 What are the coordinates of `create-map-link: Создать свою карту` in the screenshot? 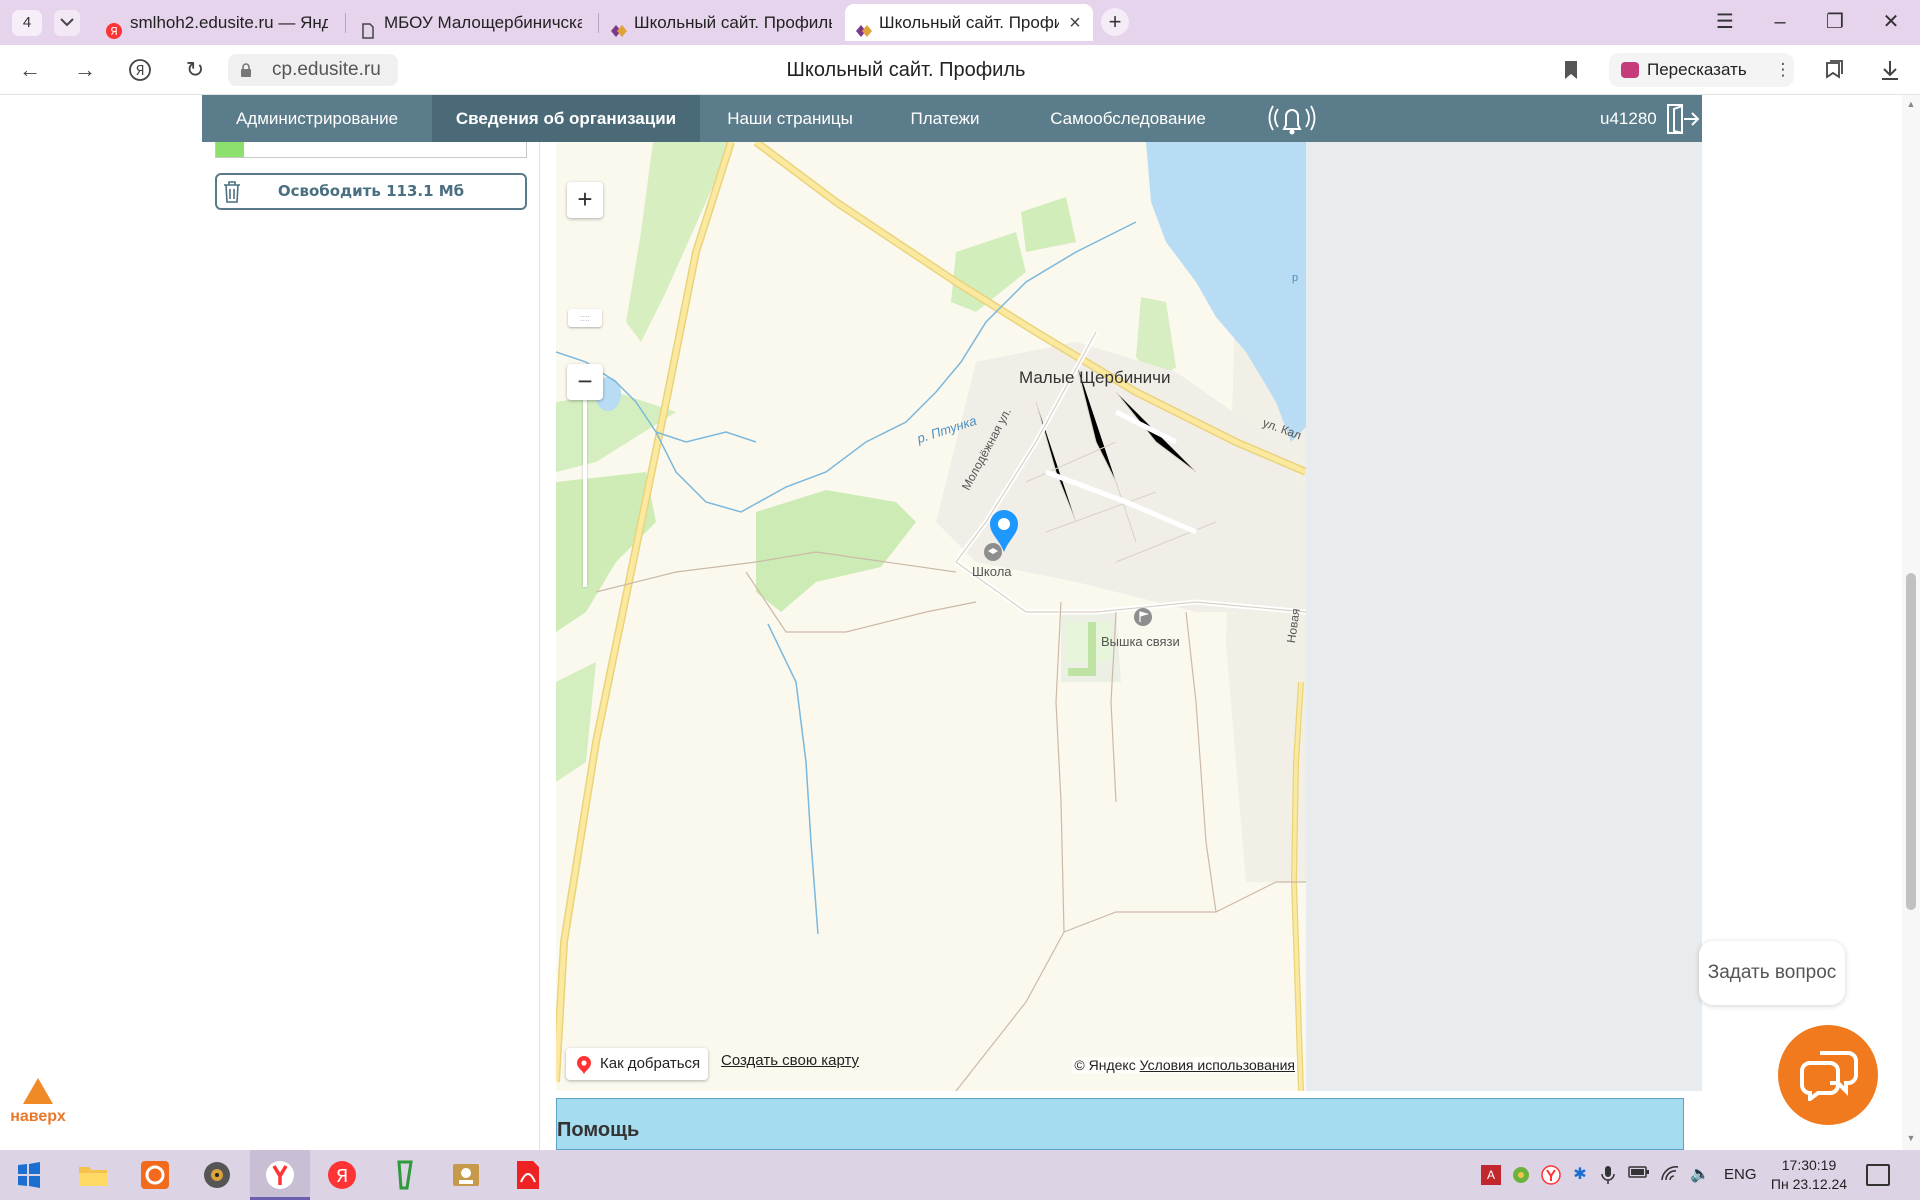 It's located at (790, 1060).